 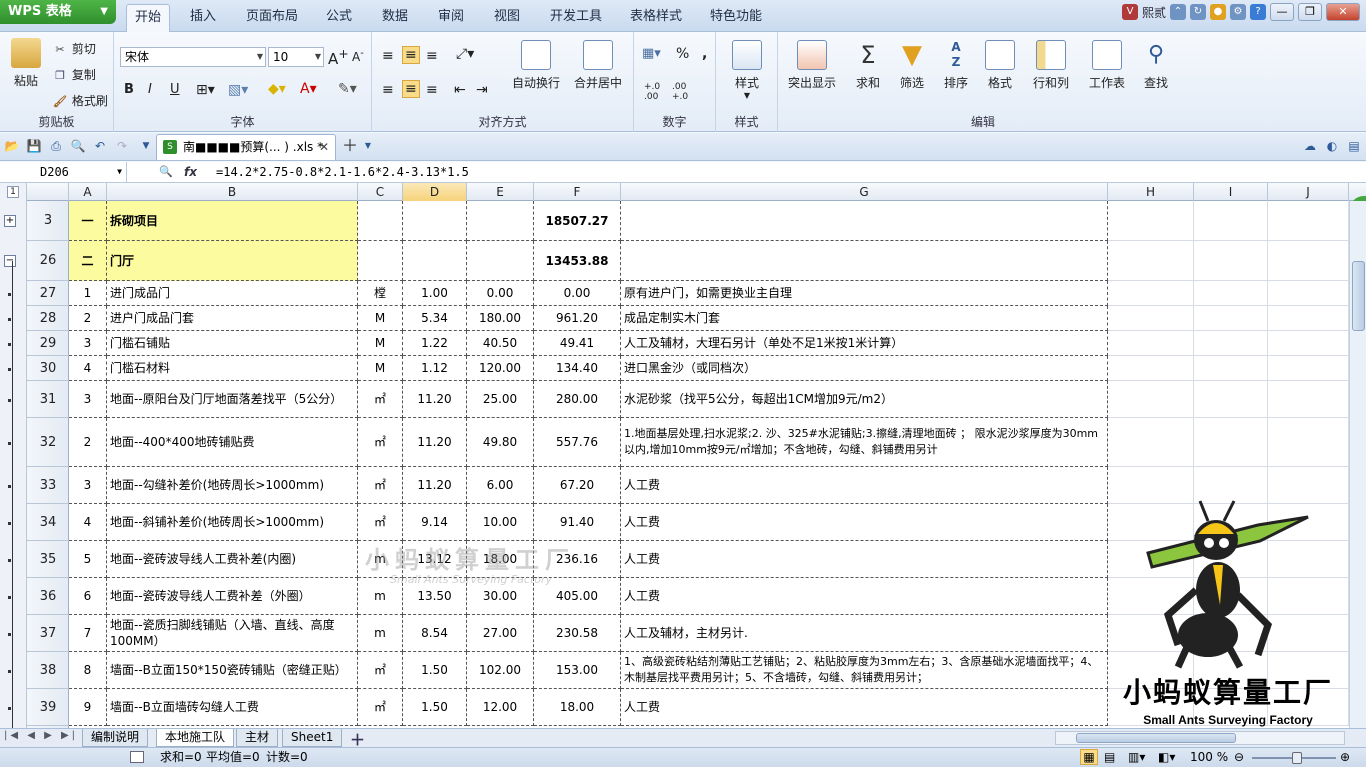 I want to click on close-tab-icon: ✕, so click(x=324, y=147).